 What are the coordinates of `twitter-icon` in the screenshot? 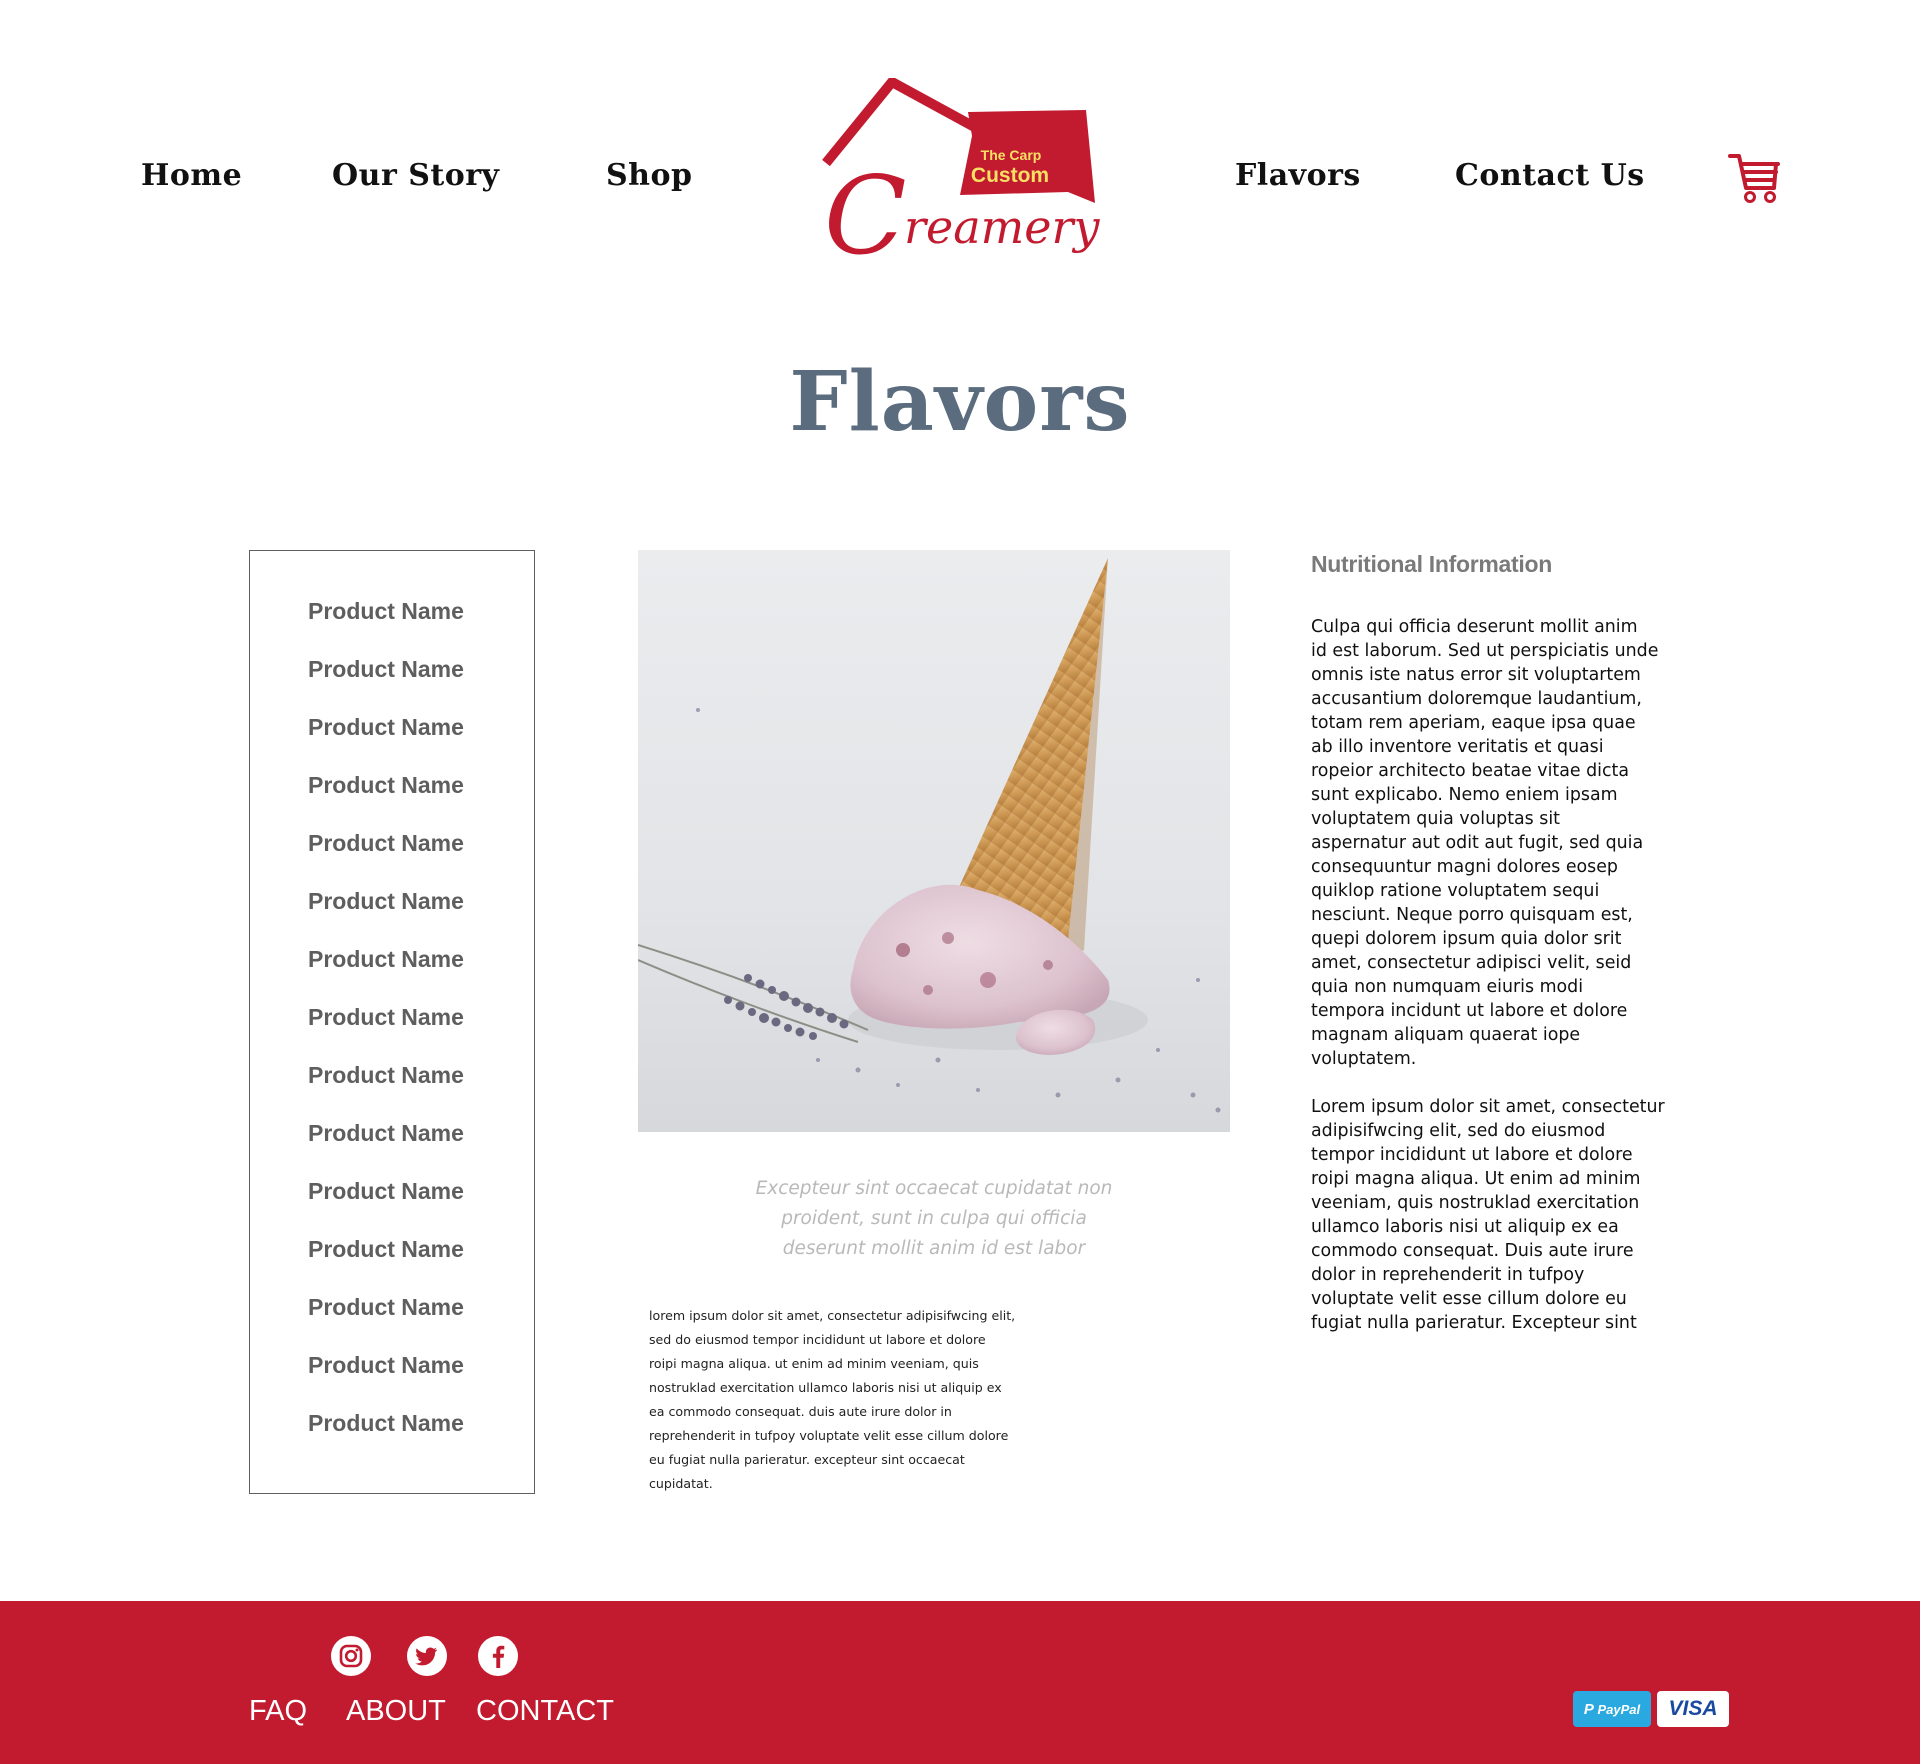 It's located at (427, 1656).